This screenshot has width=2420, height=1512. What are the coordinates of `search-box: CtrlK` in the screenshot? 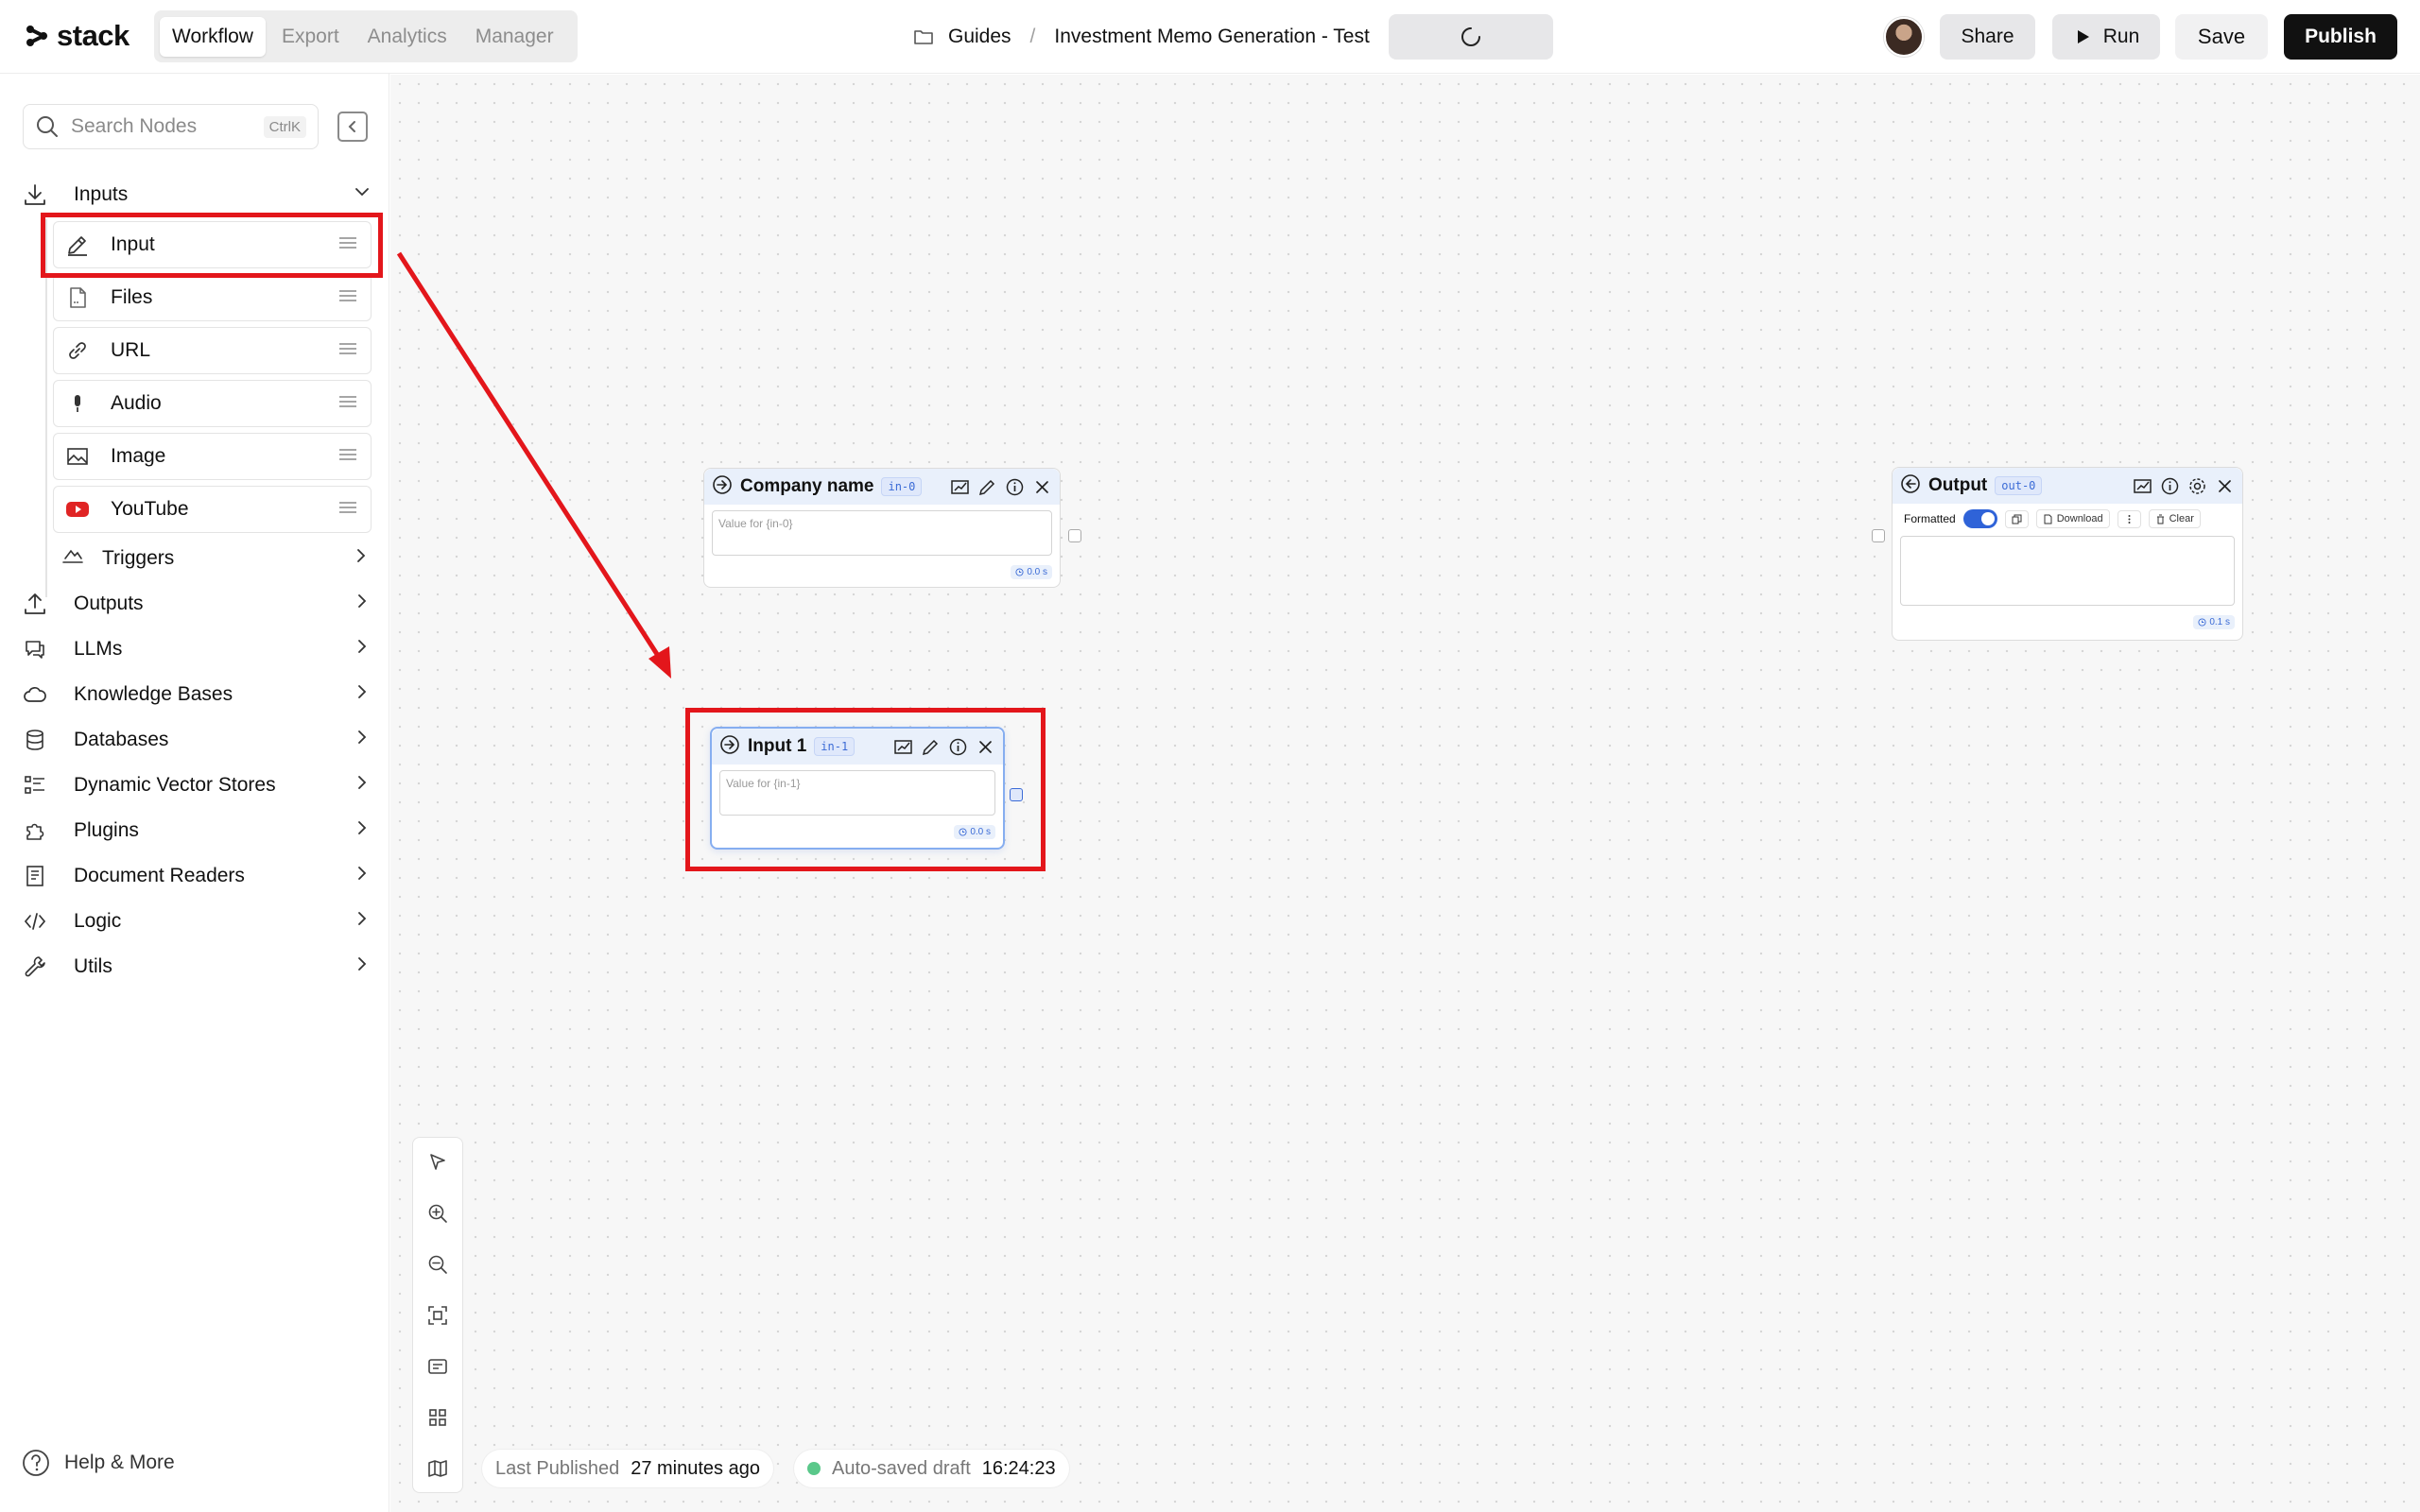 It's located at (171, 126).